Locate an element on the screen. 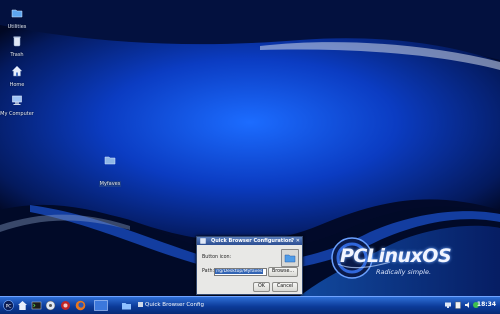 The width and height of the screenshot is (500, 314). logo-tagline: Radically simple. is located at coordinates (404, 272).